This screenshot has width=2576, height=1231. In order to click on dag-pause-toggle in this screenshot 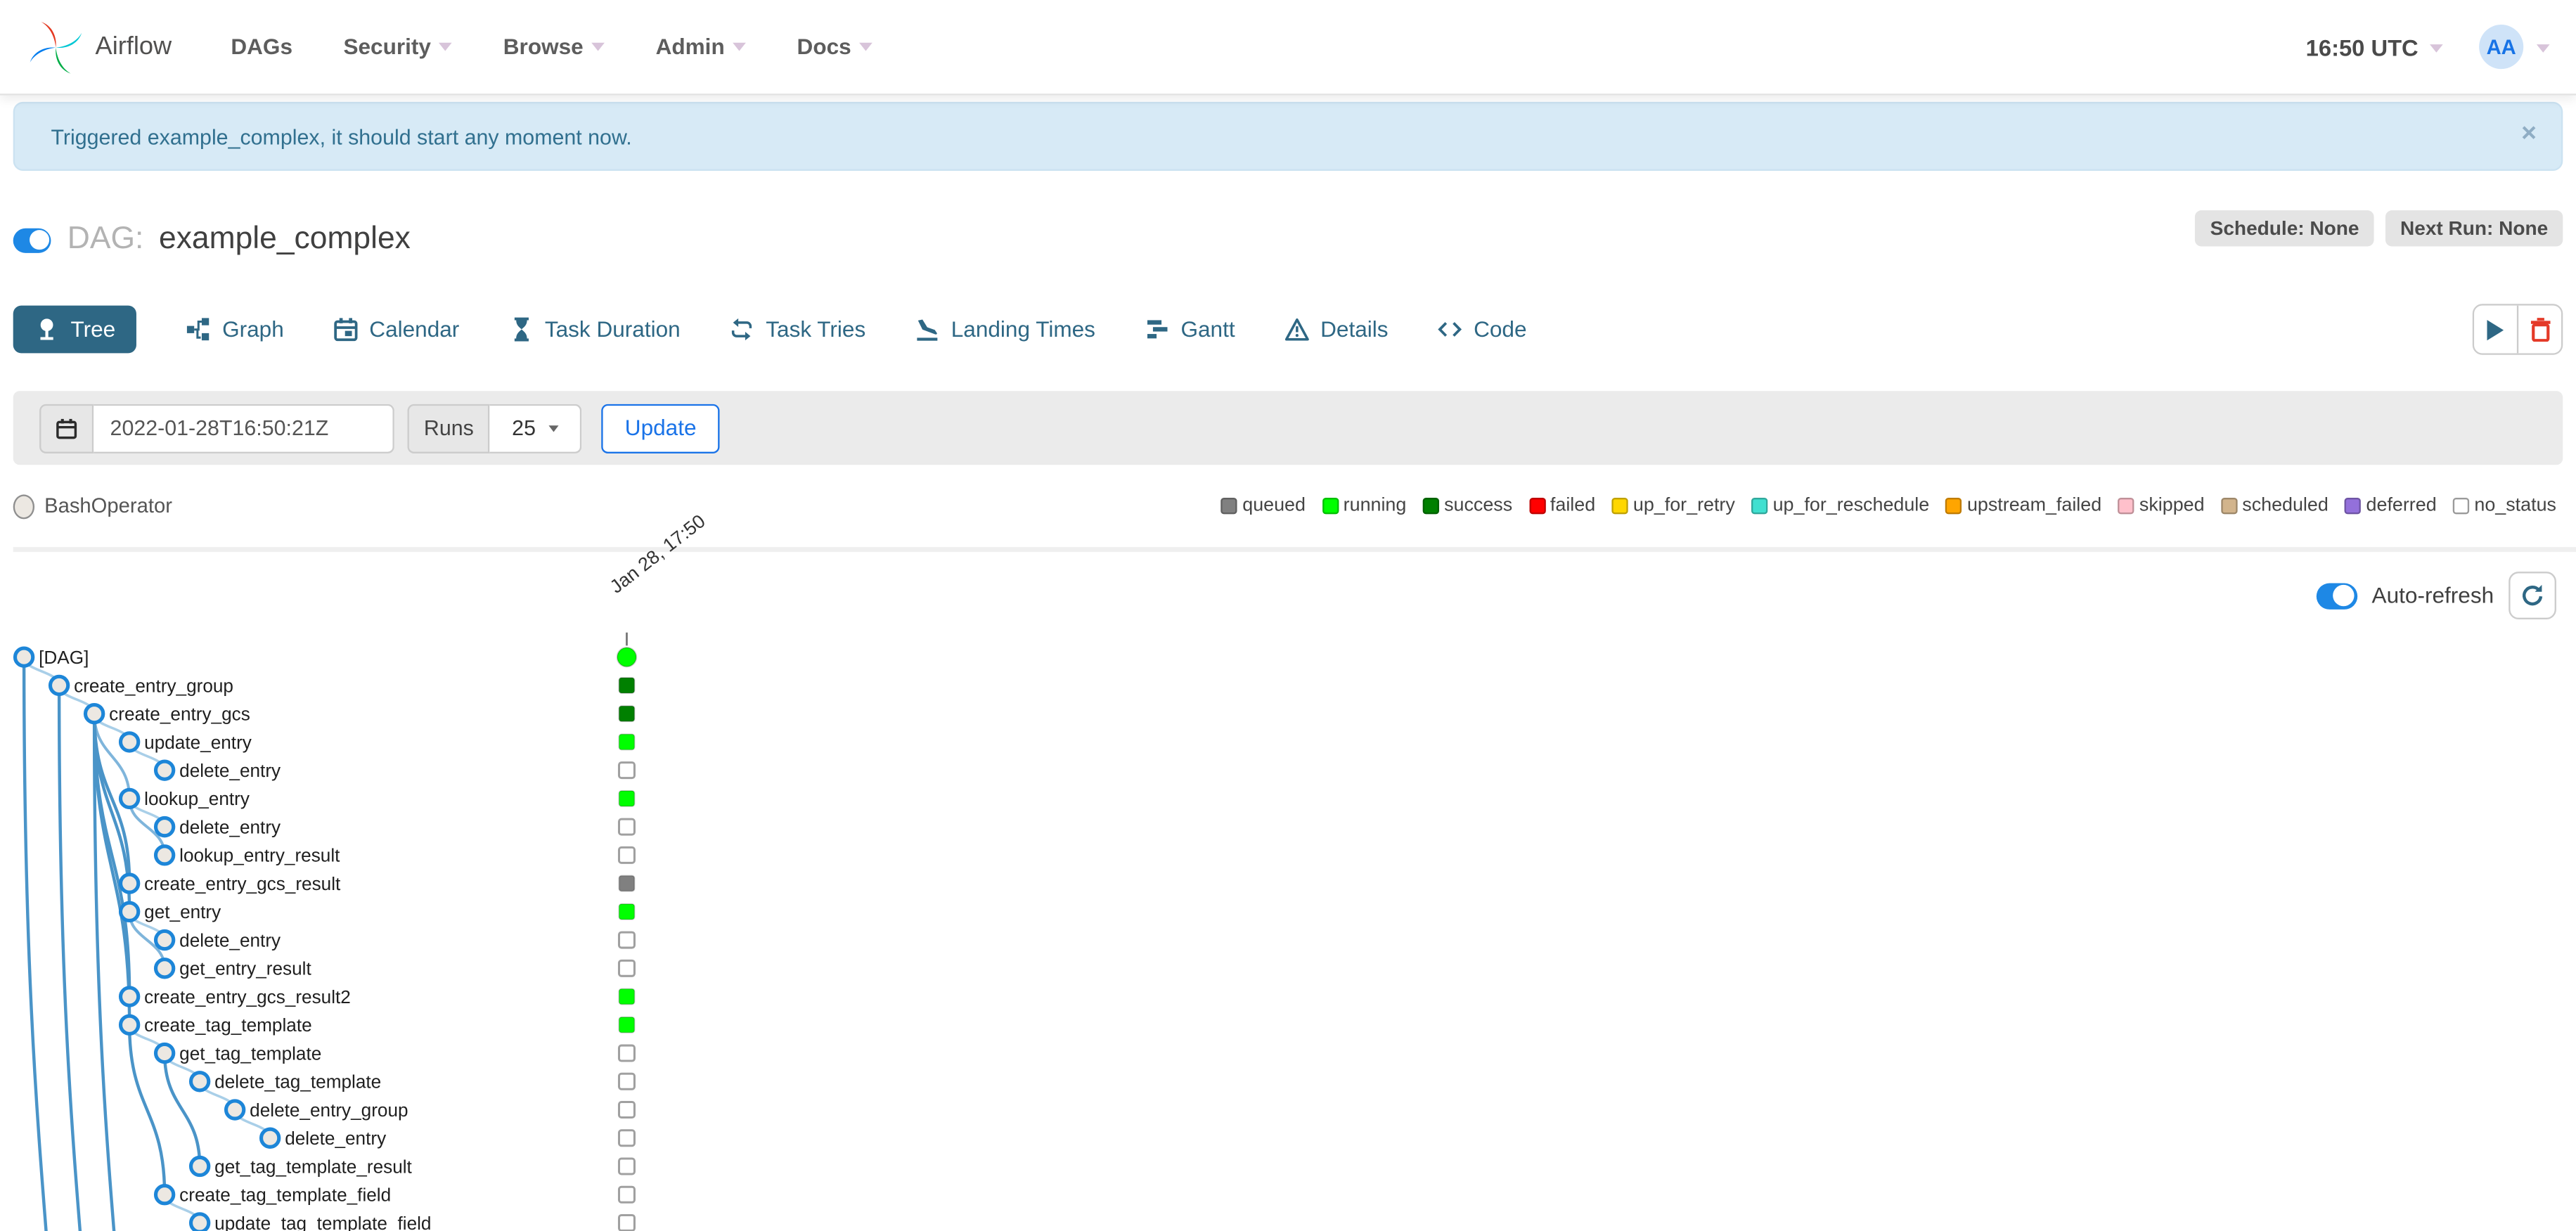, I will do `click(32, 239)`.